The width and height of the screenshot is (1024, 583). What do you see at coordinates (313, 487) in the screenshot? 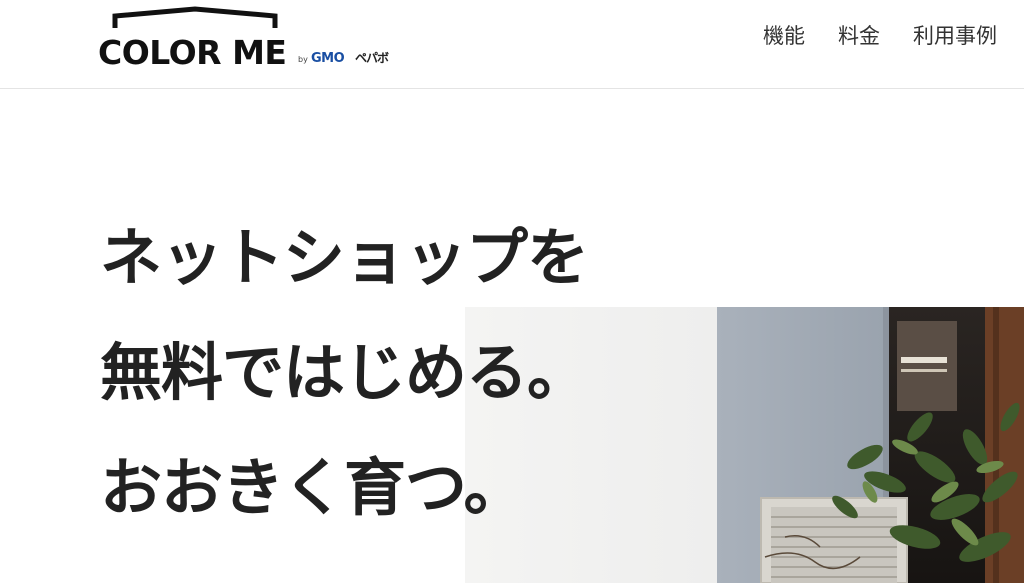
I see `headline-line-3: おおきく育つ。` at bounding box center [313, 487].